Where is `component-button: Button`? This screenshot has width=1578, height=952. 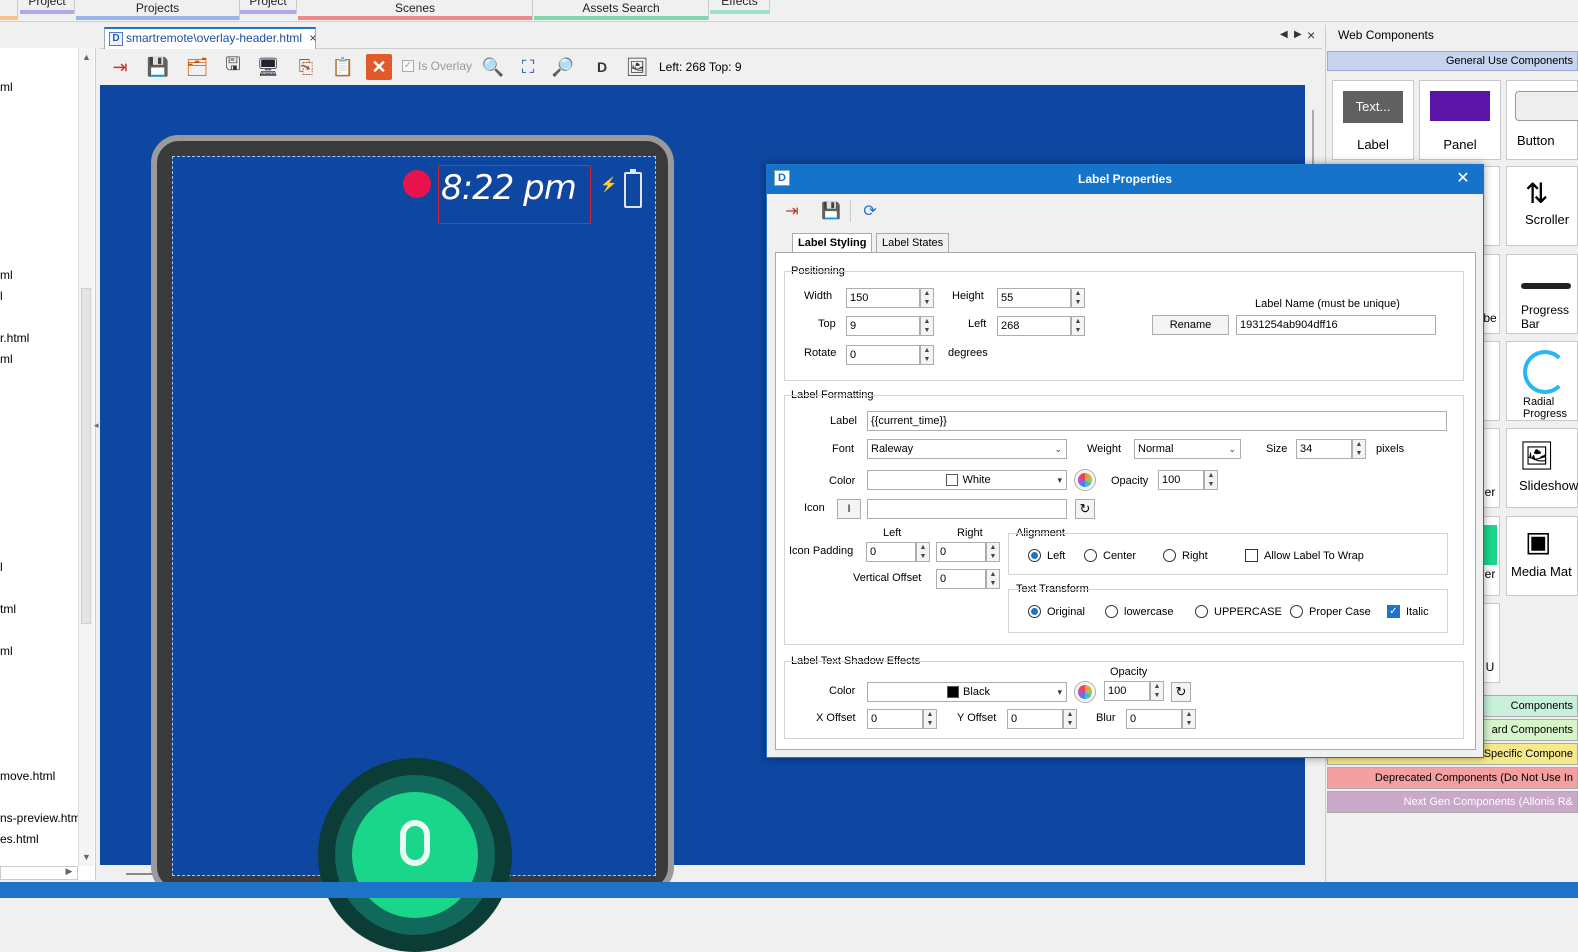
component-button: Button is located at coordinates (1542, 120).